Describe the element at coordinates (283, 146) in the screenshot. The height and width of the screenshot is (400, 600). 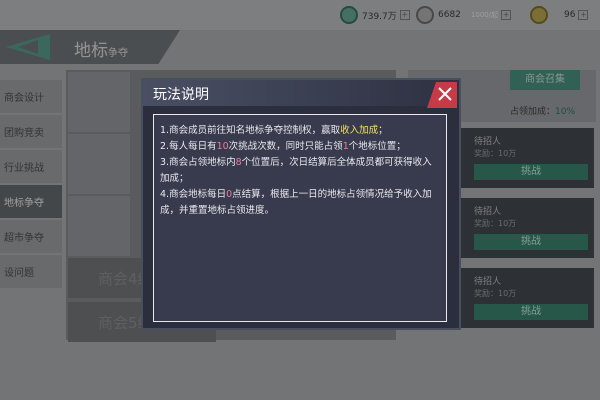
I see `rule-item: 2.每人每日有10次挑战次数，同时只能占领1个地标位置；` at that location.